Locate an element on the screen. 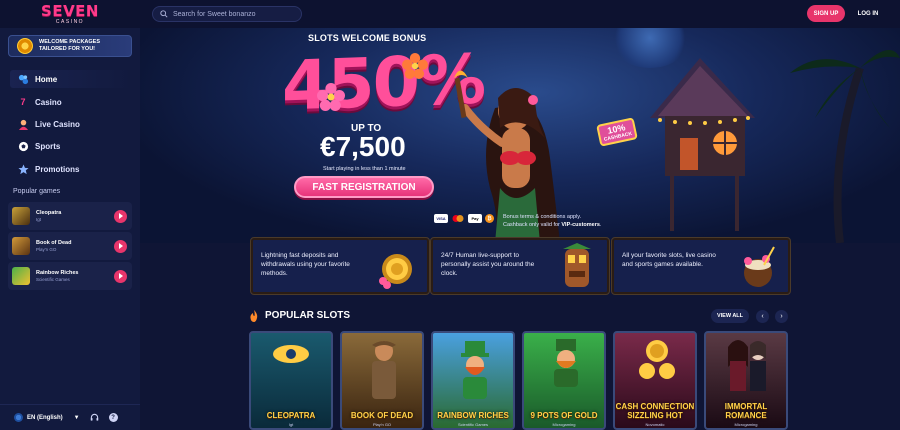 The image size is (900, 430). slot-card-9-pots-of-gold: 9 POTS OF GOLD Microgaming is located at coordinates (564, 380).